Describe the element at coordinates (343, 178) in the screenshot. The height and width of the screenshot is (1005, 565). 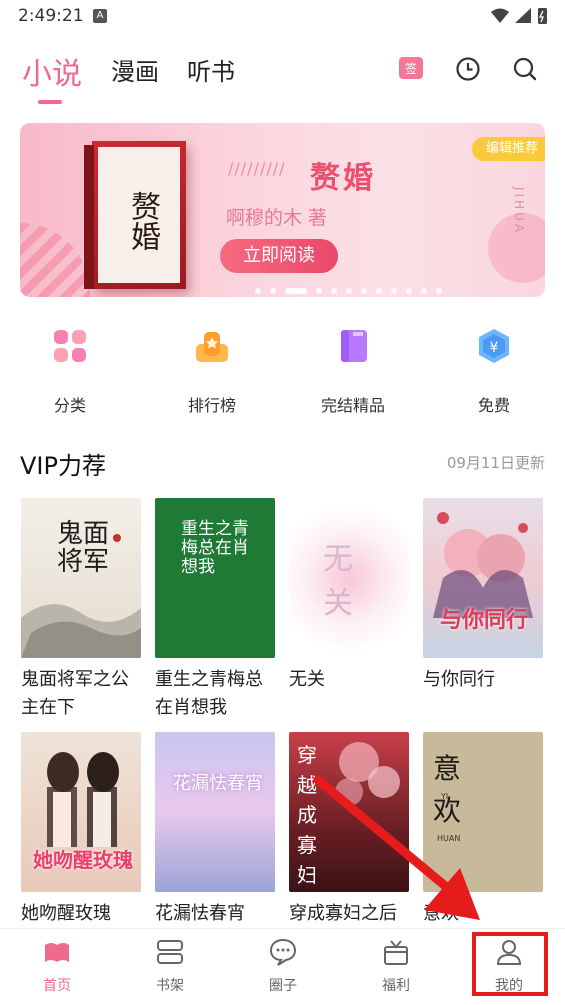
I see `banner-title: 赘婚` at that location.